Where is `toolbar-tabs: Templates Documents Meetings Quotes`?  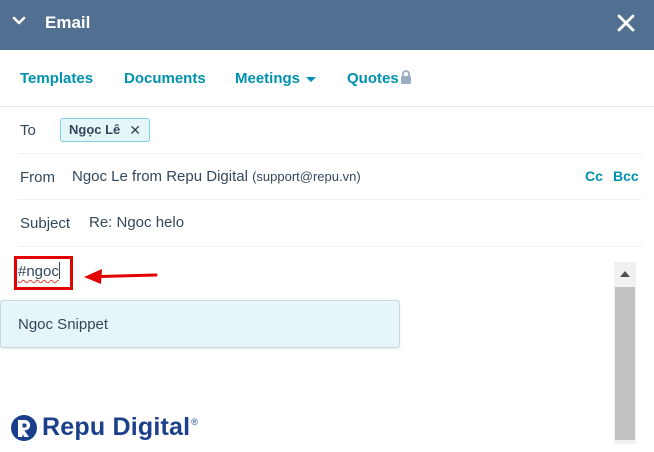
toolbar-tabs: Templates Documents Meetings Quotes is located at coordinates (327, 78).